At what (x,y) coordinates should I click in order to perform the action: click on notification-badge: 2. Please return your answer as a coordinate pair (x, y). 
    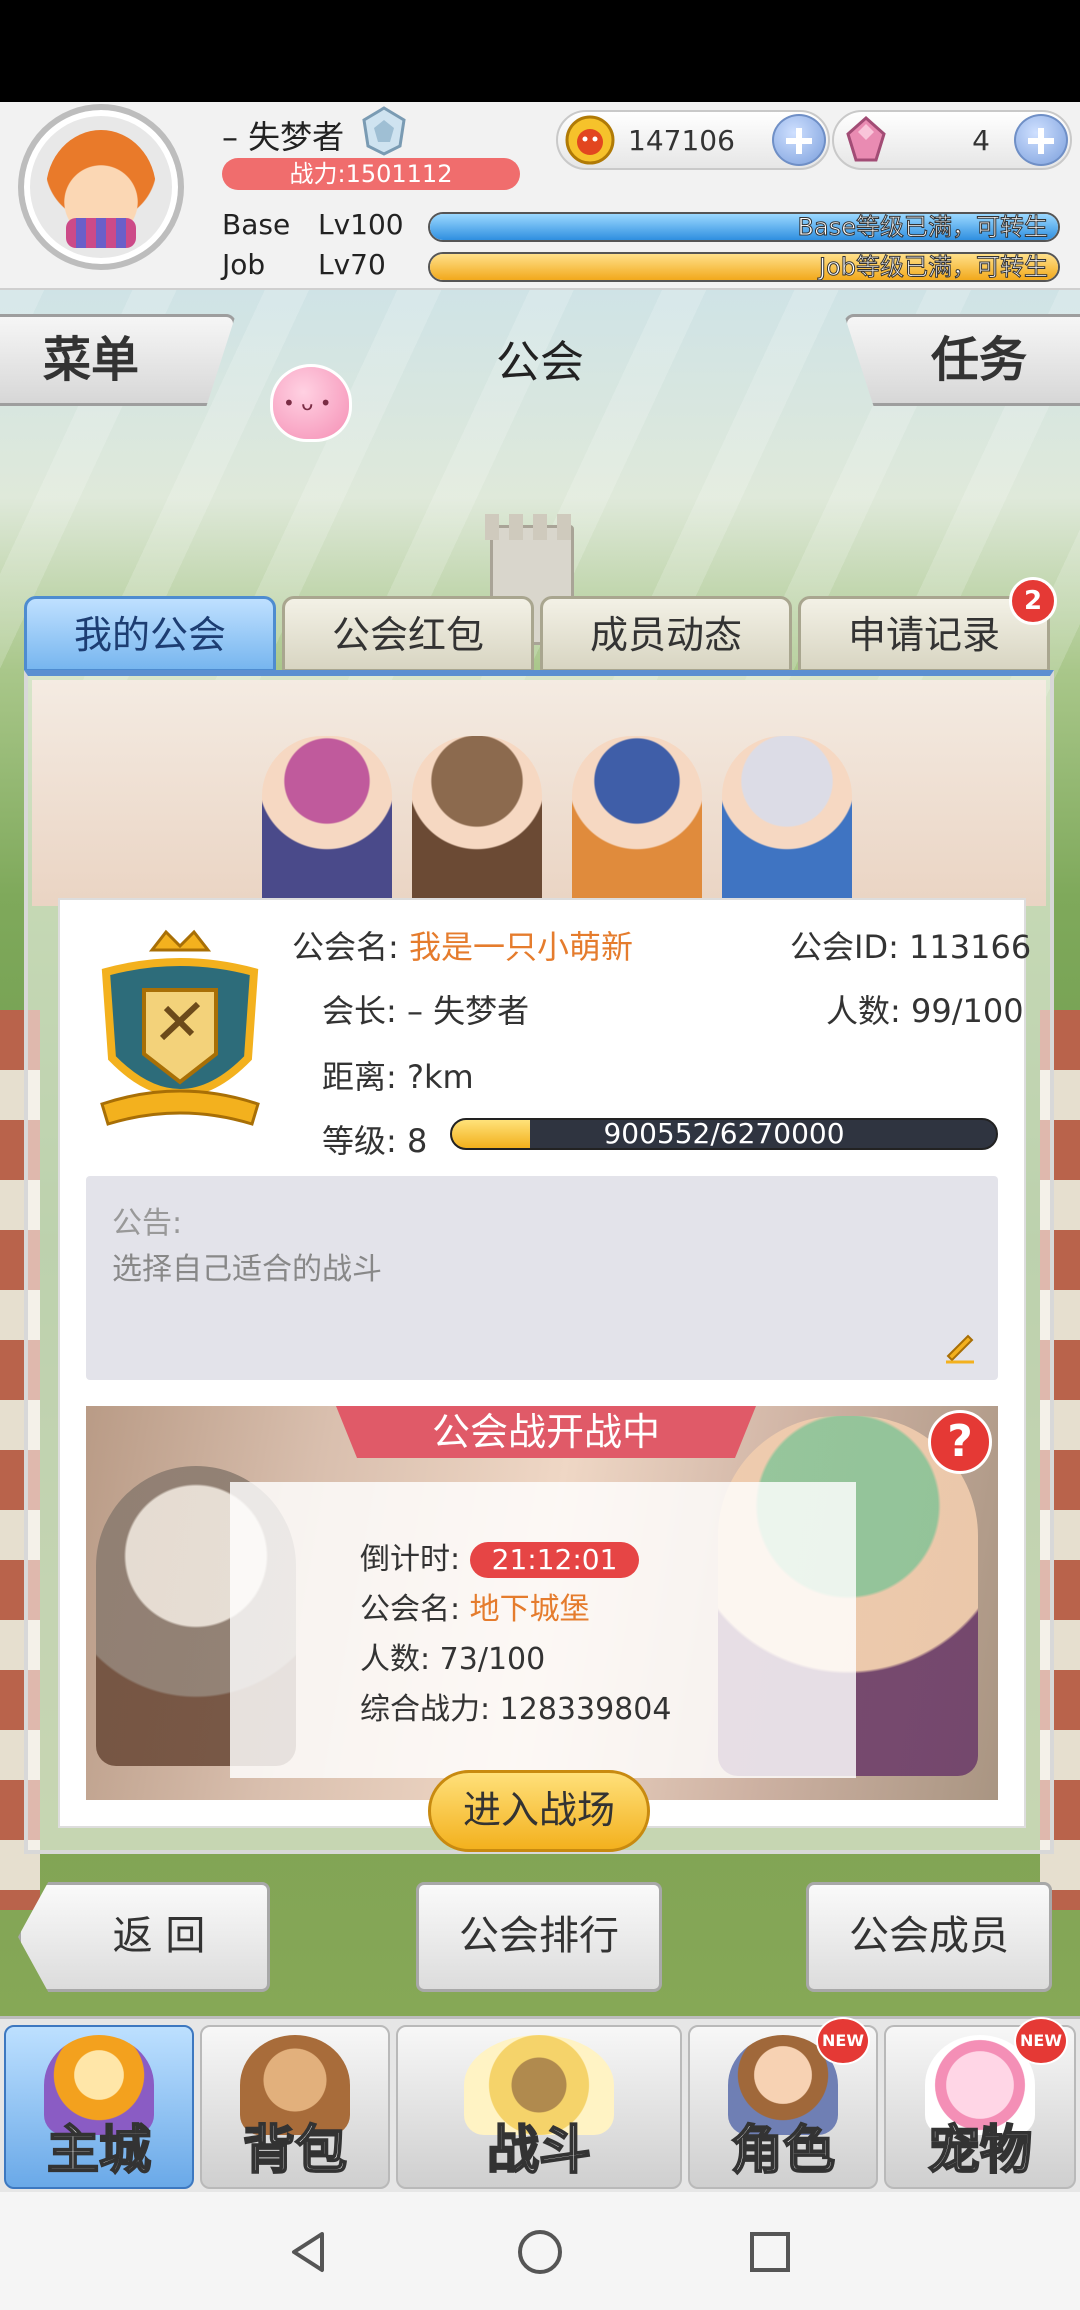
    Looking at the image, I should click on (1033, 601).